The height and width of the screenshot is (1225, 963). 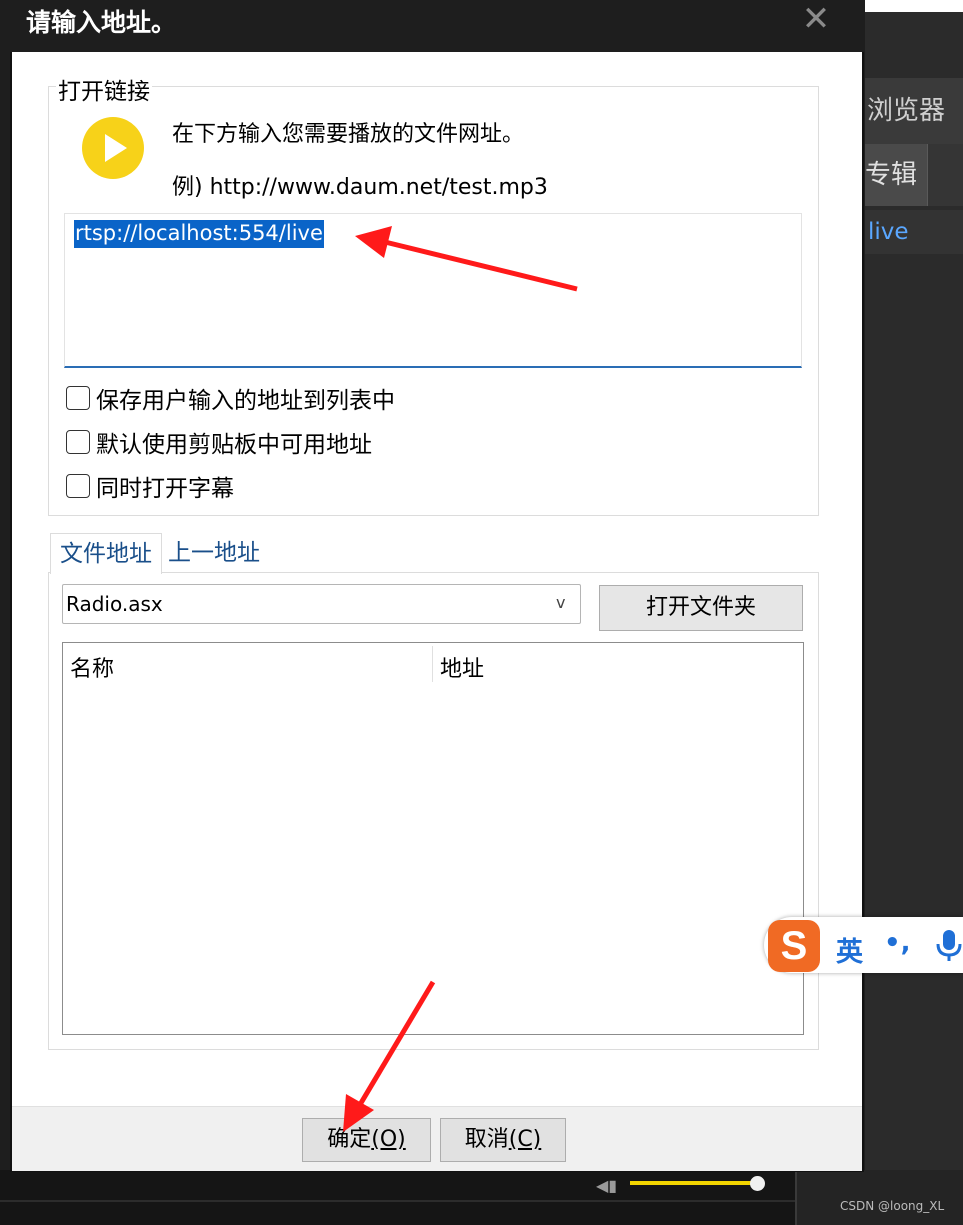 I want to click on cancel-button: 取消(C), so click(x=503, y=1140).